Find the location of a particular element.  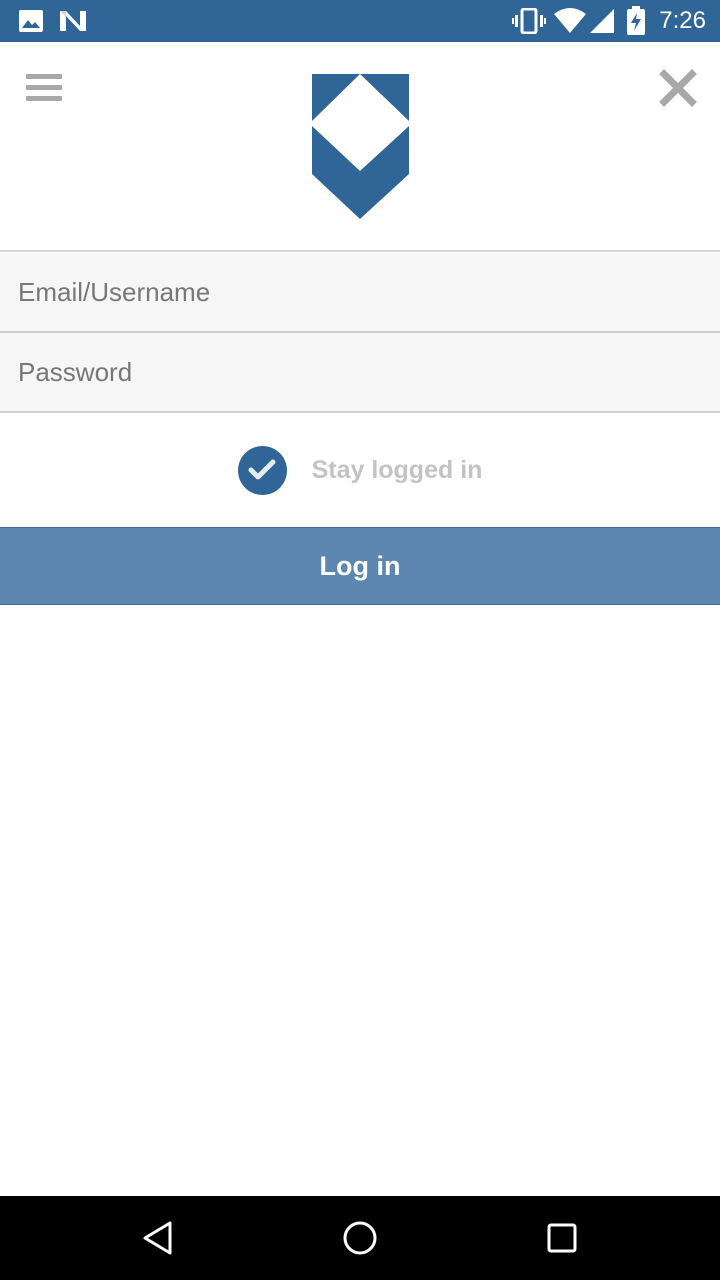

password-input is located at coordinates (360, 372).